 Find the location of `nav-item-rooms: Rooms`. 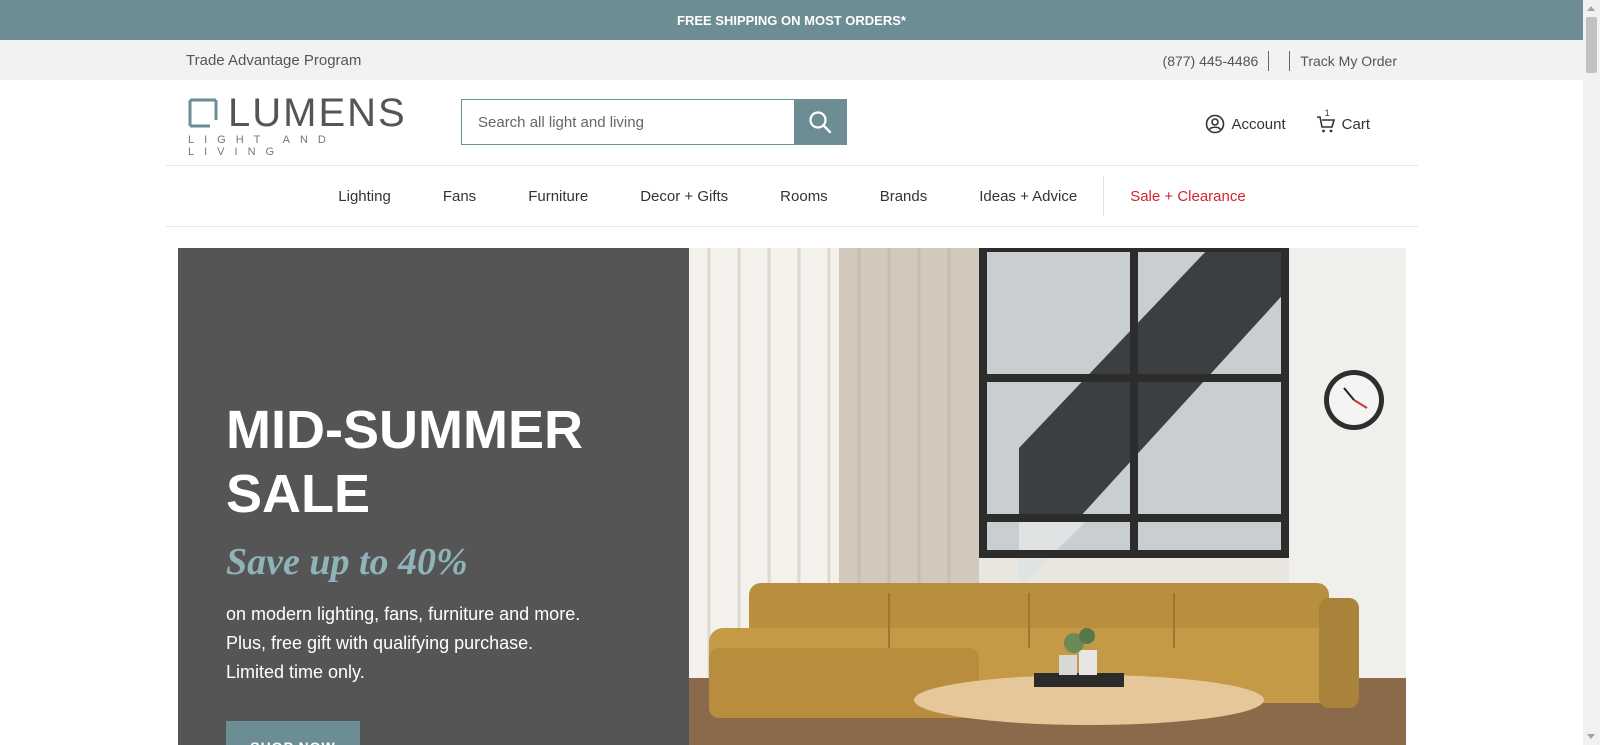

nav-item-rooms: Rooms is located at coordinates (804, 196).